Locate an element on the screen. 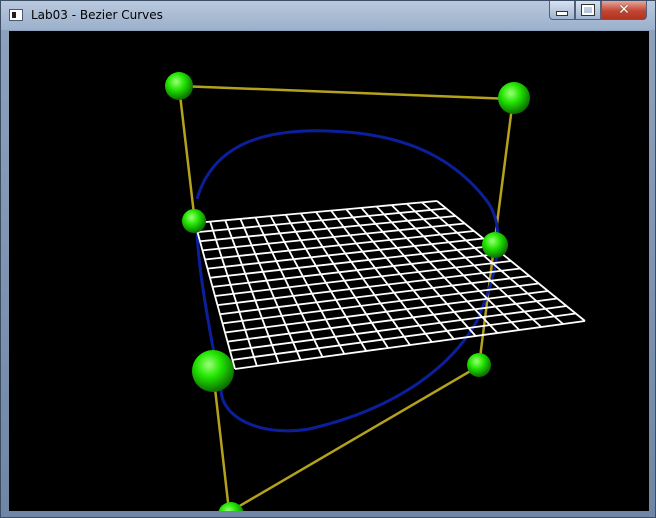  minimize-icon is located at coordinates (562, 13).